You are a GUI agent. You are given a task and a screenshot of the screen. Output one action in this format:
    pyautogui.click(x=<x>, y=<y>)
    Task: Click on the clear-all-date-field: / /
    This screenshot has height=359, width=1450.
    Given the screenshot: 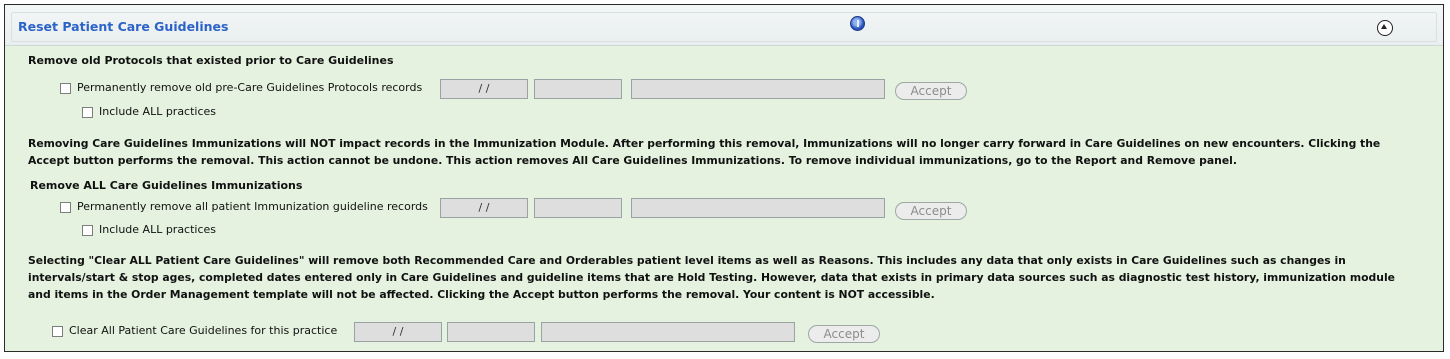 What is the action you would take?
    pyautogui.click(x=398, y=332)
    